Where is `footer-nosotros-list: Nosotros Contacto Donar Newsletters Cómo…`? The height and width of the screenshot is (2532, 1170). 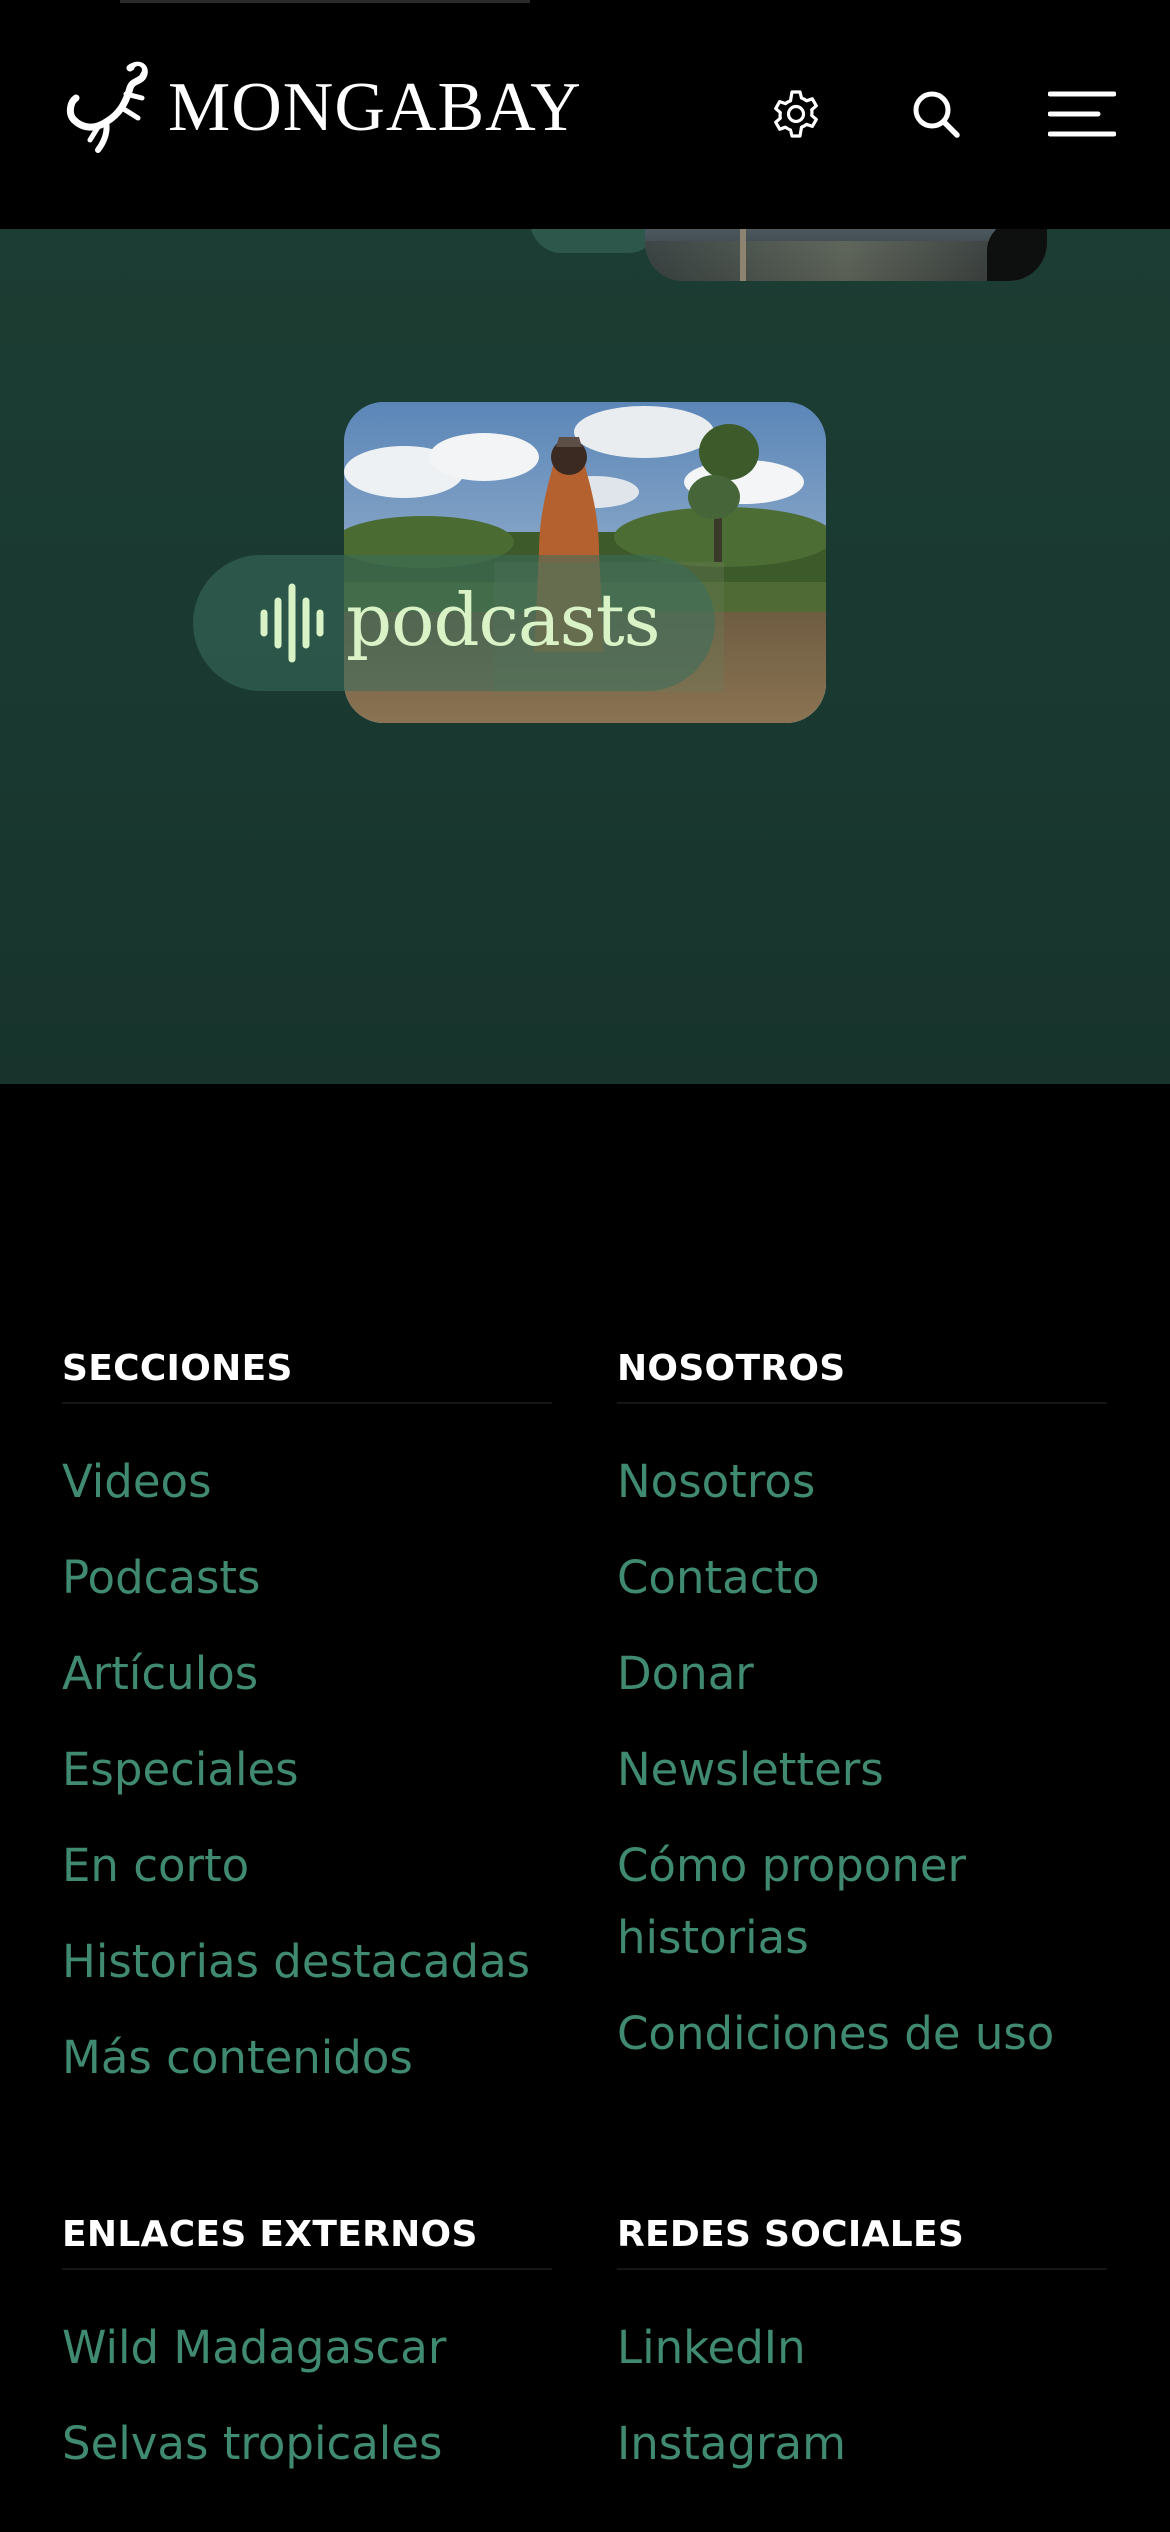 footer-nosotros-list: Nosotros Contacto Donar Newsletters Cómo… is located at coordinates (862, 1737).